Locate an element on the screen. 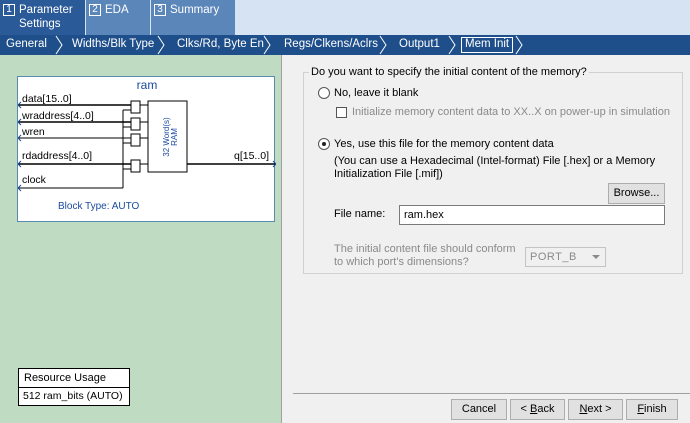  step-parameter-settings: 1 Parameter Settings is located at coordinates (42, 17).